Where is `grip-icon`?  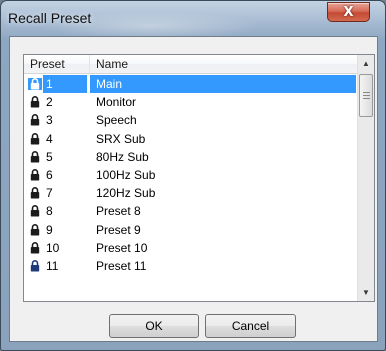 grip-icon is located at coordinates (366, 95).